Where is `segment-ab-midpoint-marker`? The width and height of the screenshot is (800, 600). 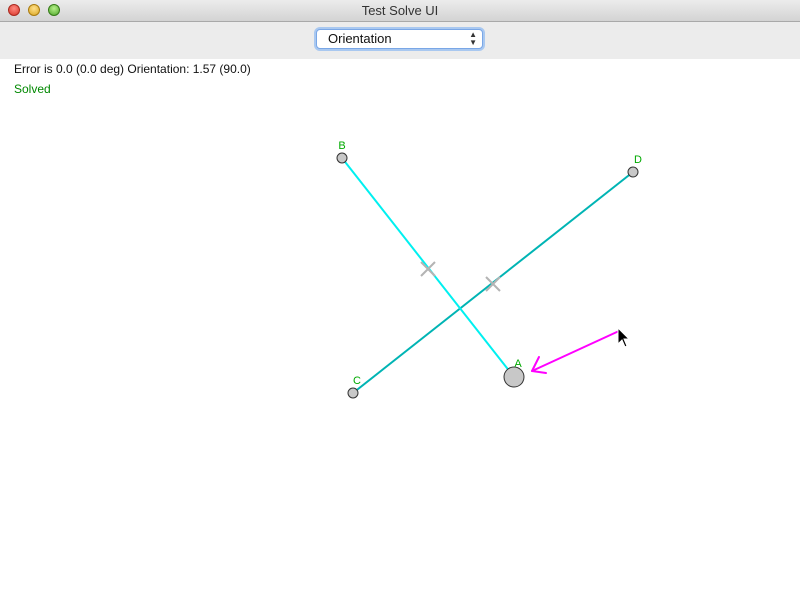 segment-ab-midpoint-marker is located at coordinates (428, 269).